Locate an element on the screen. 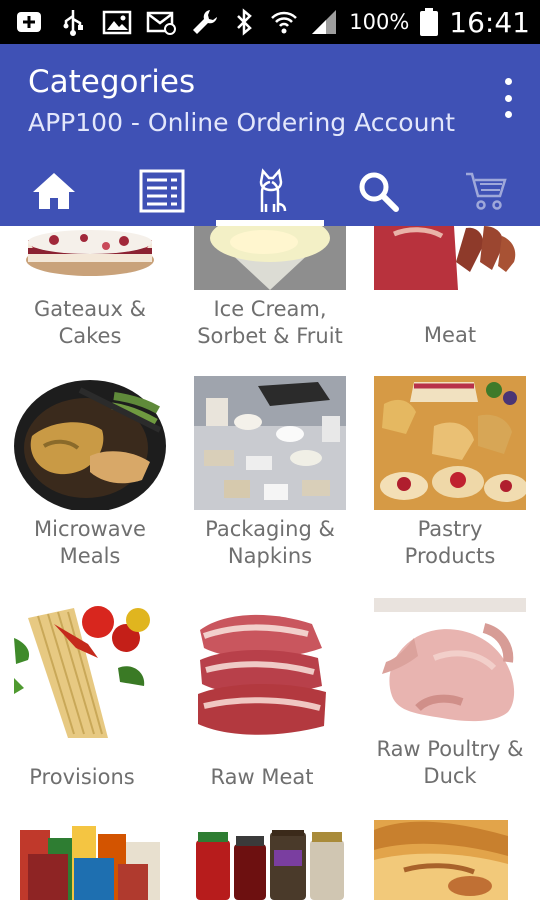 Image resolution: width=540 pixels, height=900 pixels. tab-cart is located at coordinates (486, 191).